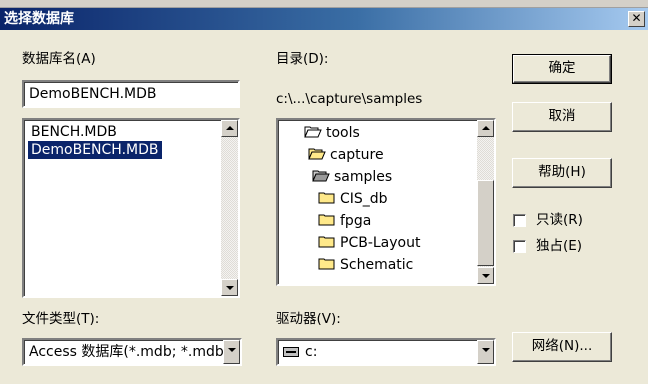  Describe the element at coordinates (562, 117) in the screenshot. I see `cancel-button: 取消` at that location.